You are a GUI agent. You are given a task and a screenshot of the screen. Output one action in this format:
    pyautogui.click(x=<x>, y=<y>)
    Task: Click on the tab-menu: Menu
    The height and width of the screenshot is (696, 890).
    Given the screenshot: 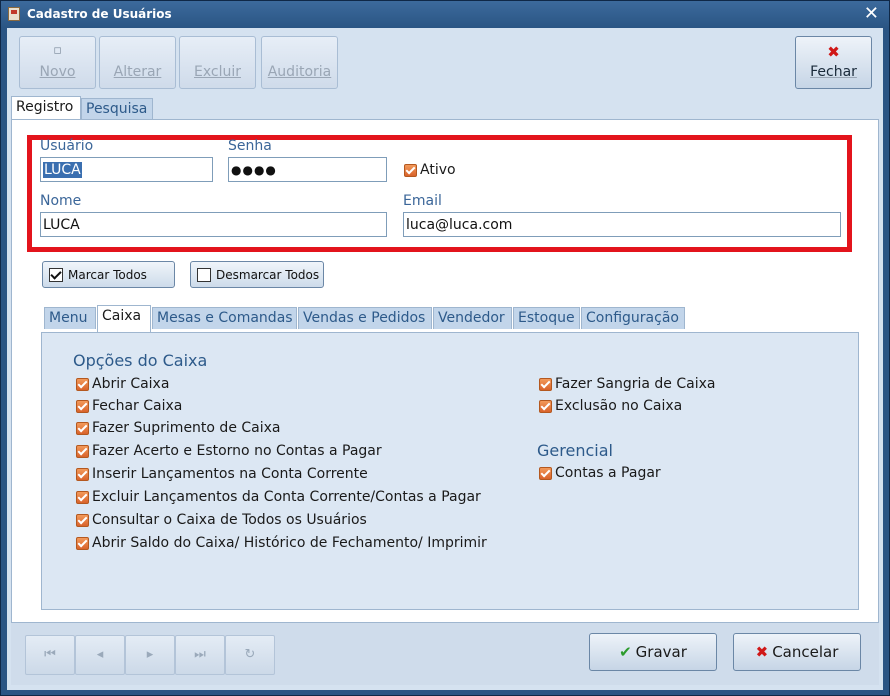 What is the action you would take?
    pyautogui.click(x=70, y=318)
    